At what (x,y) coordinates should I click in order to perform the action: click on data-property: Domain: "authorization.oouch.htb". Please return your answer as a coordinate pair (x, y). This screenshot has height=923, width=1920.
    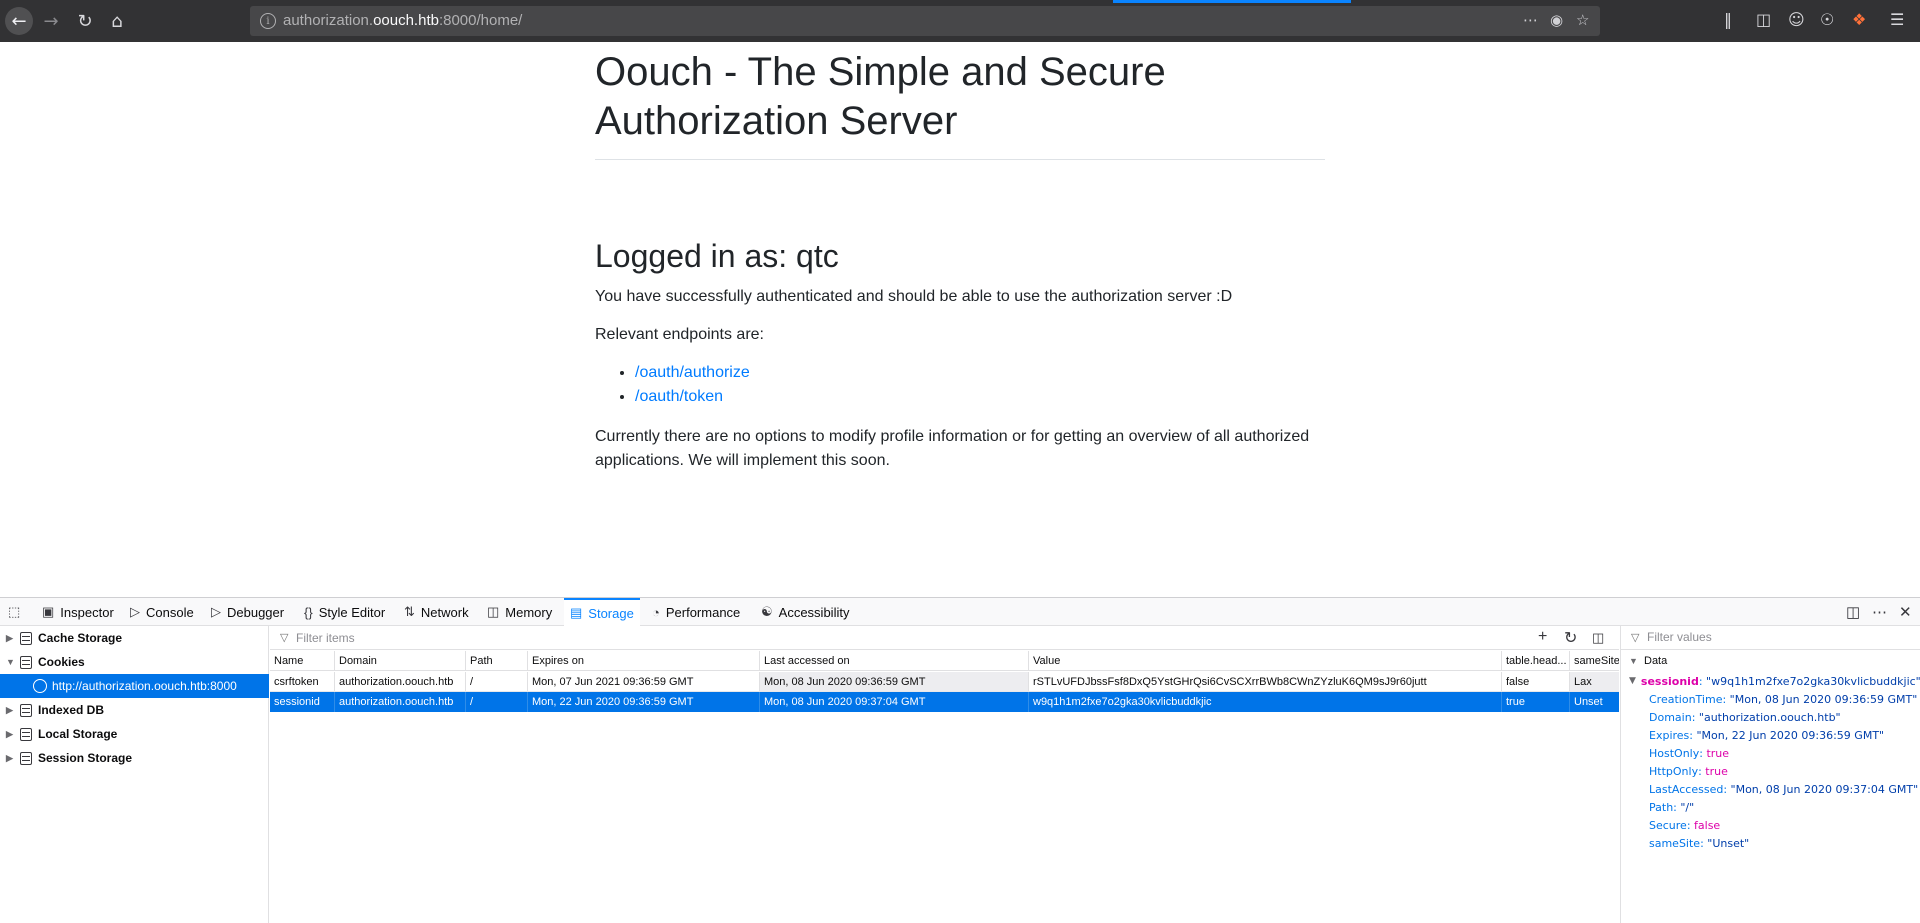
    Looking at the image, I should click on (1745, 717).